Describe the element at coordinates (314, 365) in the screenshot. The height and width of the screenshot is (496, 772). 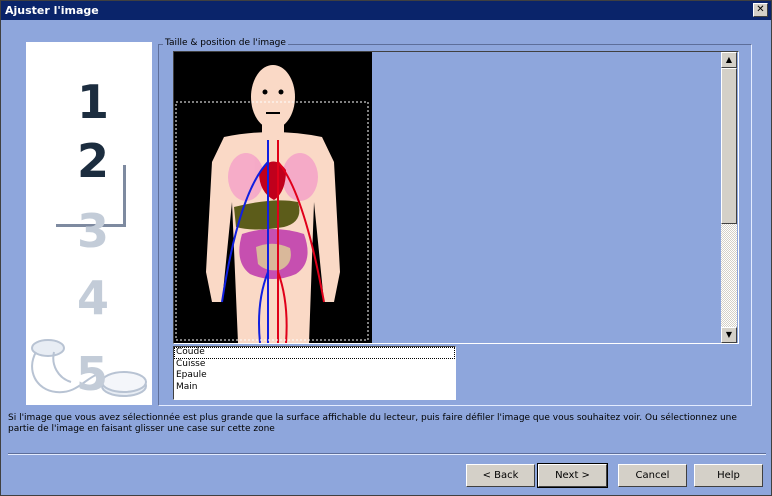
I see `list-item: Cuisse` at that location.